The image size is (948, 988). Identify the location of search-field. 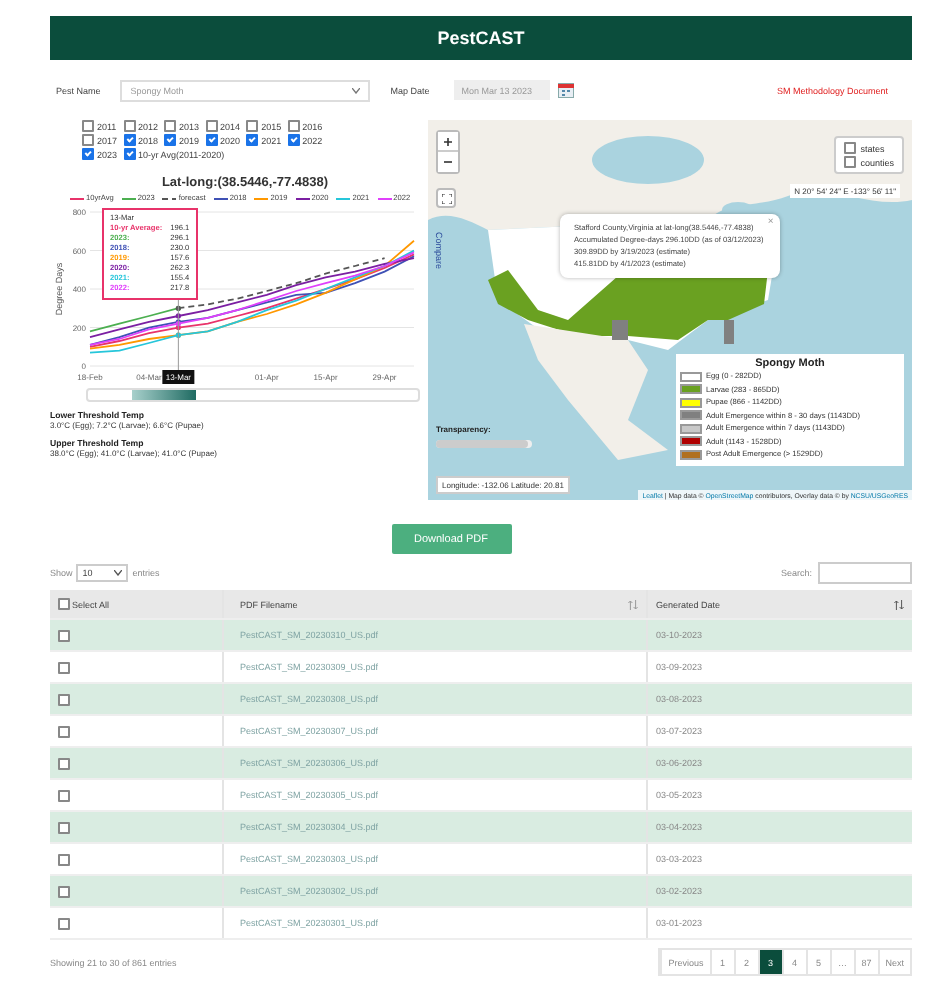
(865, 573).